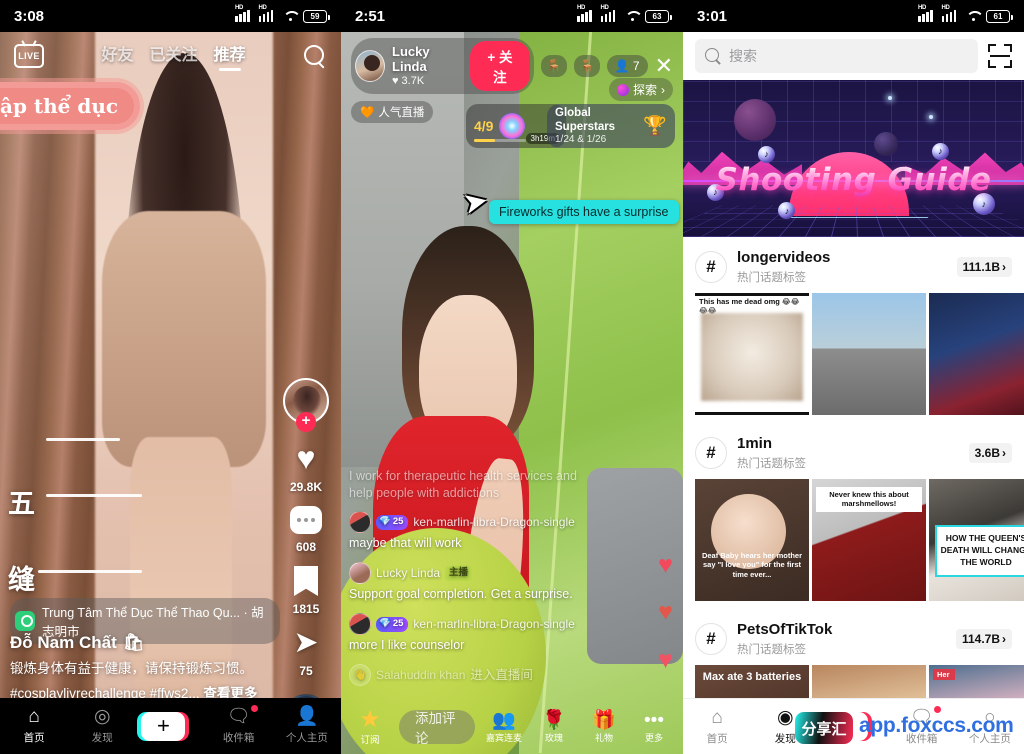 Image resolution: width=1024 pixels, height=754 pixels. Describe the element at coordinates (408, 80) in the screenshot. I see `host-hearts: ♥ 3.7K` at that location.